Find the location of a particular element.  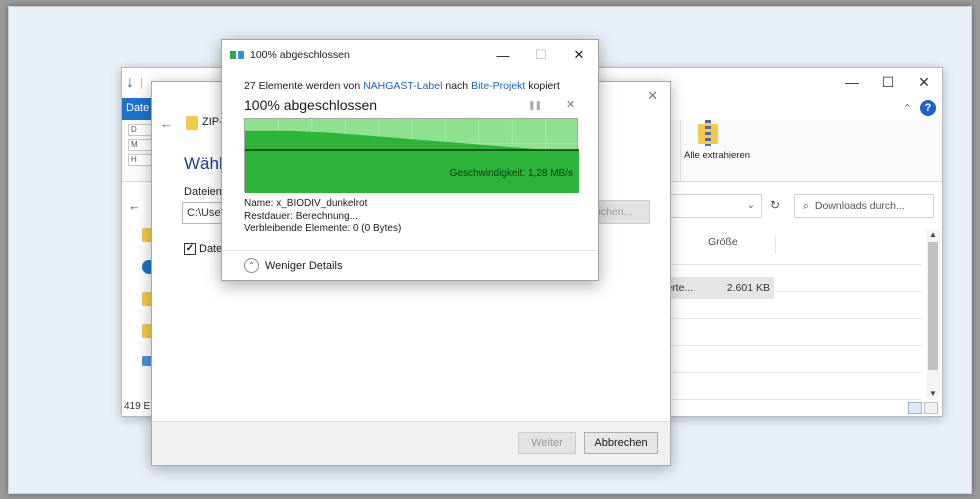

ribbon-help: ⌃ ? is located at coordinates (919, 108).